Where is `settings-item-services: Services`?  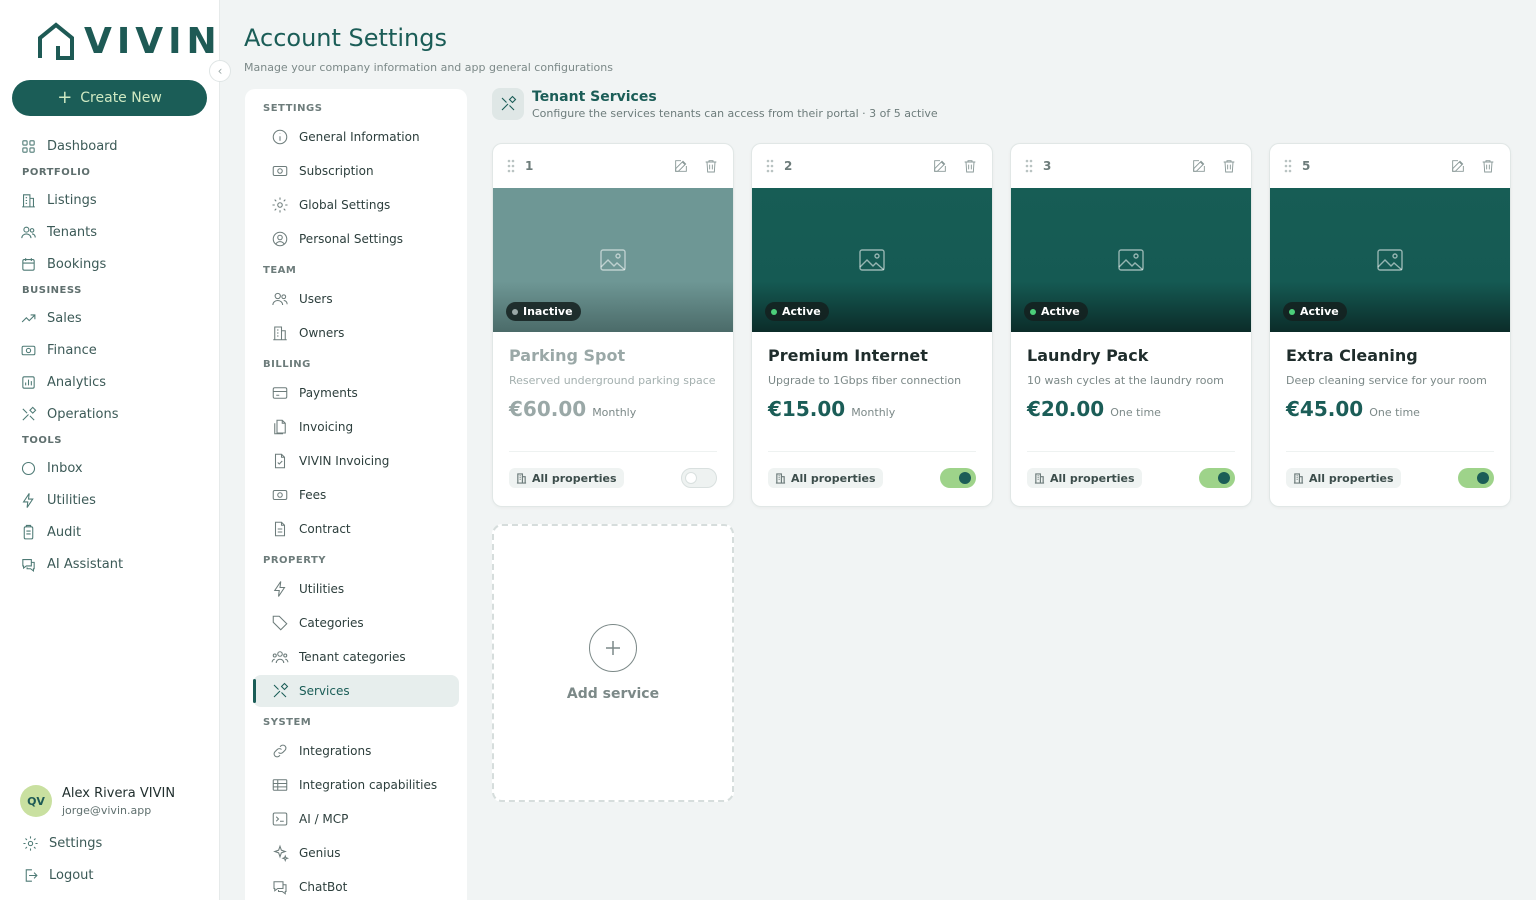 settings-item-services: Services is located at coordinates (356, 691).